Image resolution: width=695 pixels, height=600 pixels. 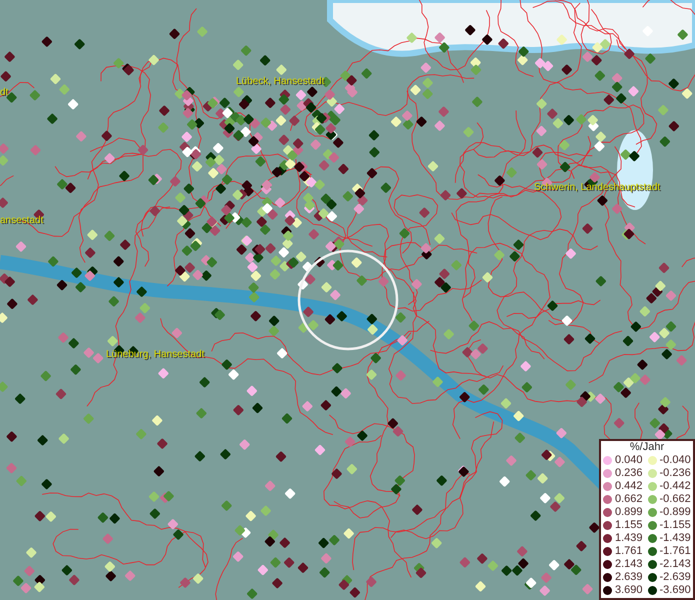 What do you see at coordinates (629, 538) in the screenshot?
I see `legend-label: 1.439` at bounding box center [629, 538].